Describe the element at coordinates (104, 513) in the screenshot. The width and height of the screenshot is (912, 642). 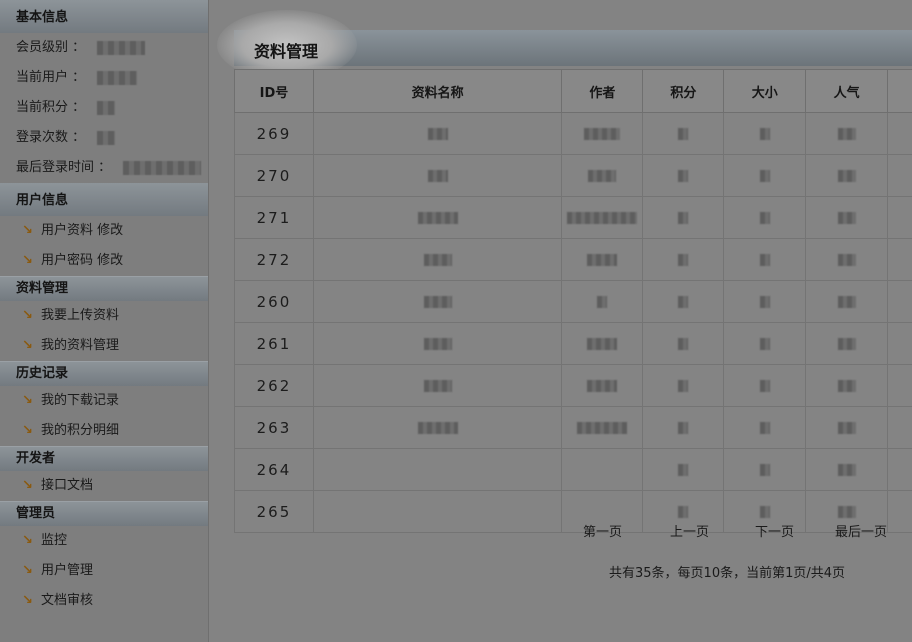
I see `sidebar-section-header: 管理员` at that location.